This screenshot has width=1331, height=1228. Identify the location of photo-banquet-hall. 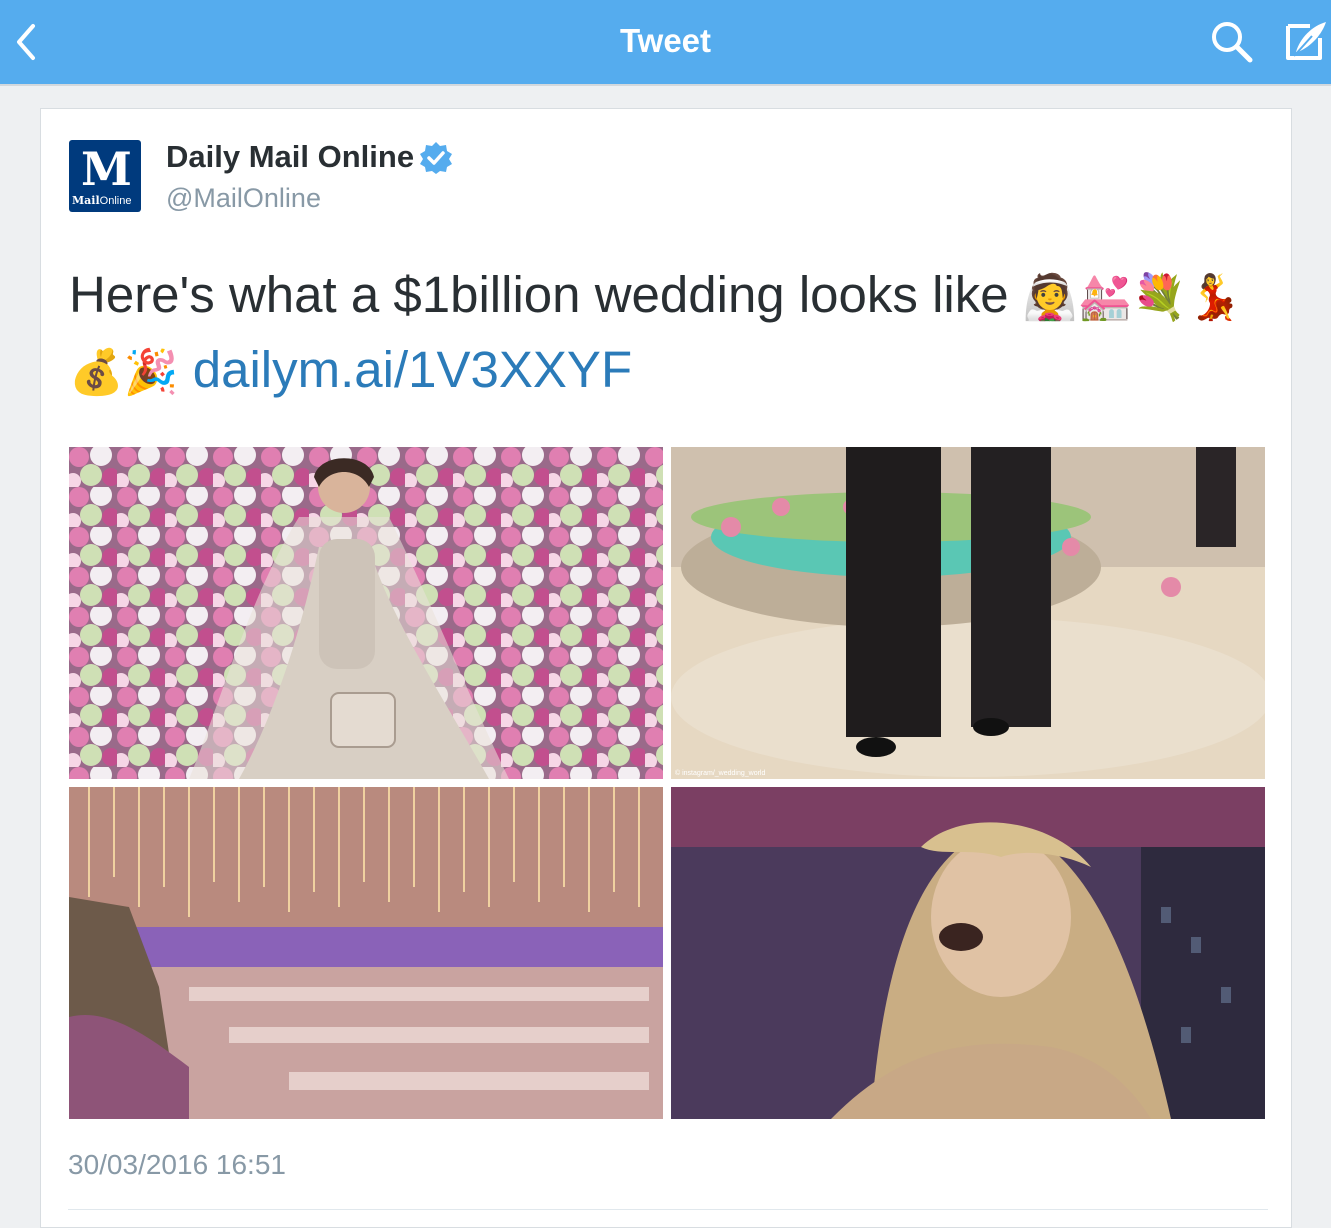
(366, 953).